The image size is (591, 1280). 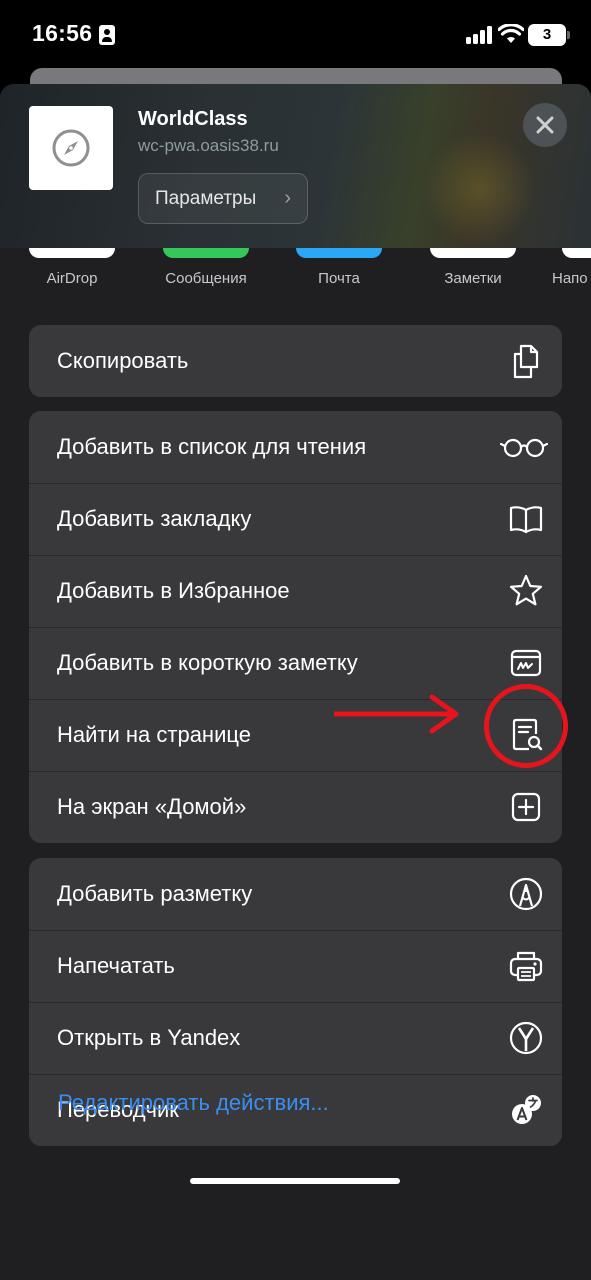 I want to click on printer-icon, so click(x=526, y=966).